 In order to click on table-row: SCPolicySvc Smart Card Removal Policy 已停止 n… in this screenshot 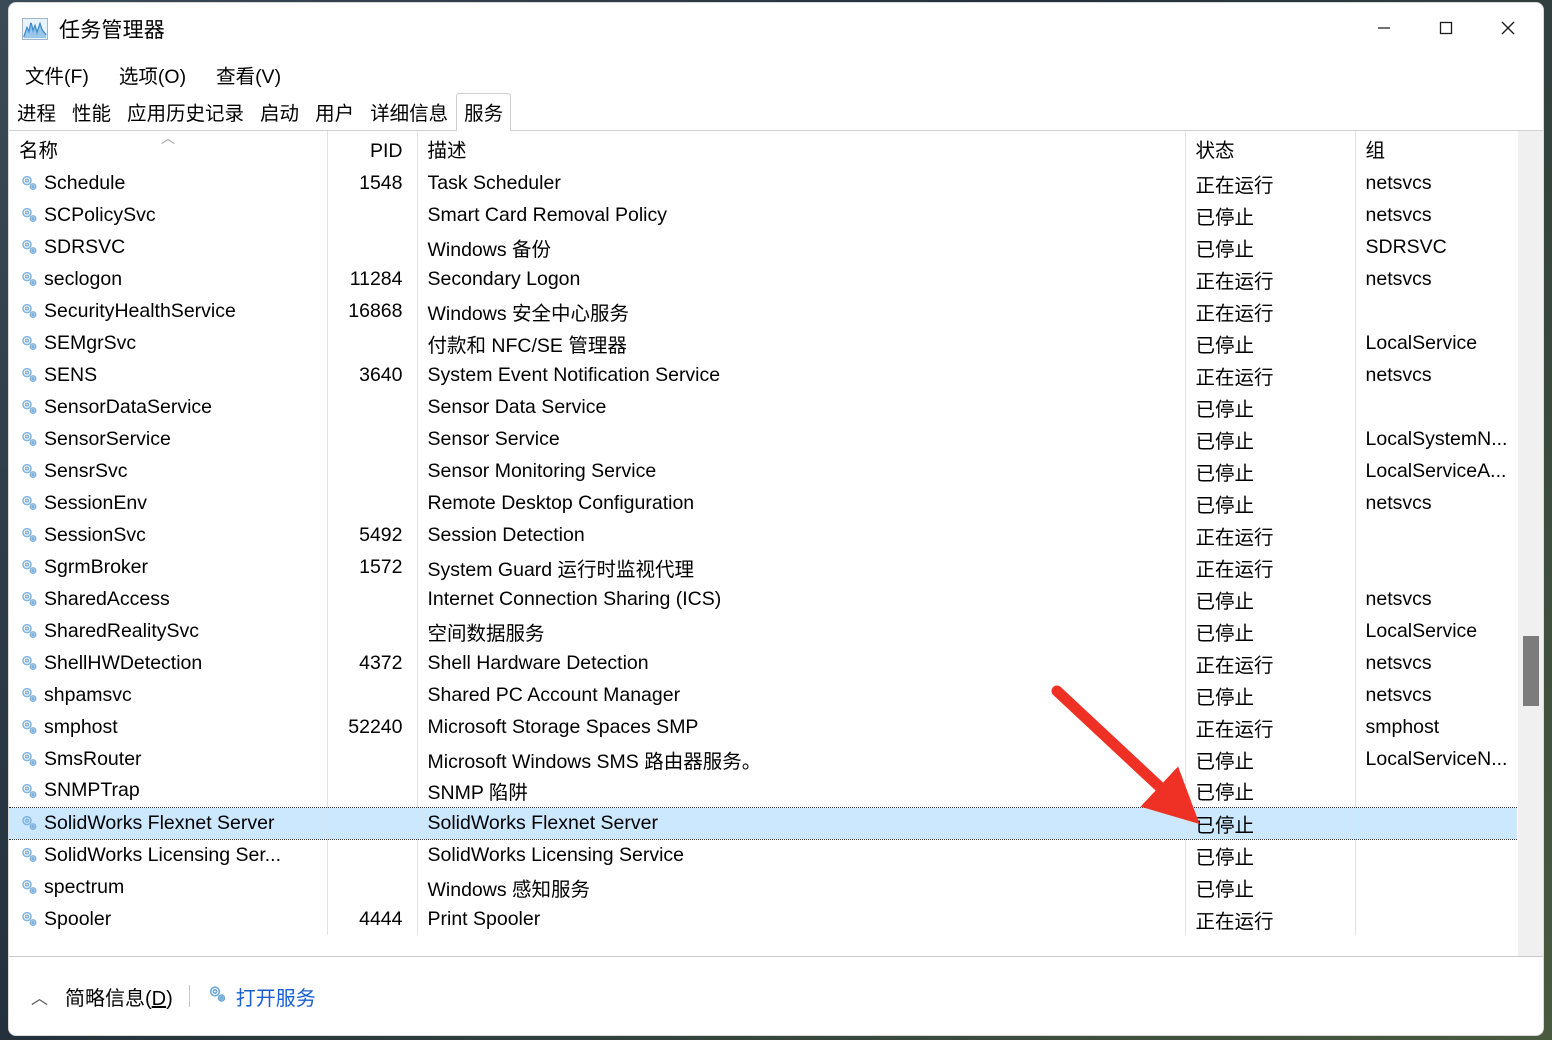, I will do `click(763, 215)`.